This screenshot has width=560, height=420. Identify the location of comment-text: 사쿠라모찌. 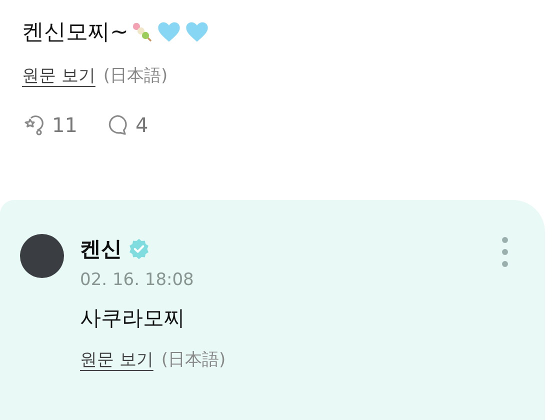
(133, 318).